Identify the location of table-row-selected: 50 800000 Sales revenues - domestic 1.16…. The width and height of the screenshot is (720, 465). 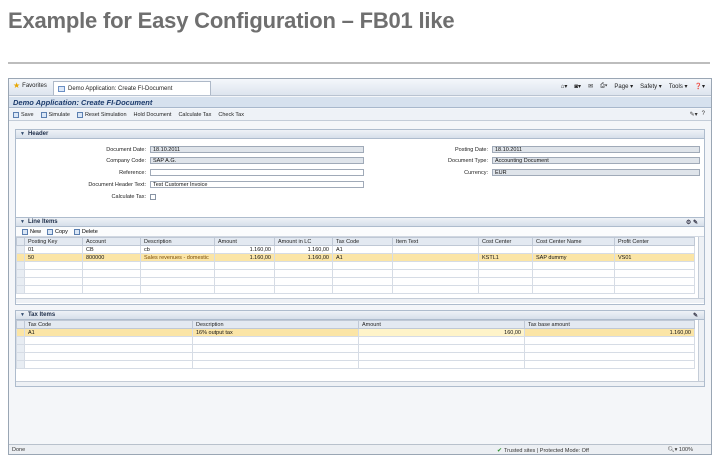
(355, 257).